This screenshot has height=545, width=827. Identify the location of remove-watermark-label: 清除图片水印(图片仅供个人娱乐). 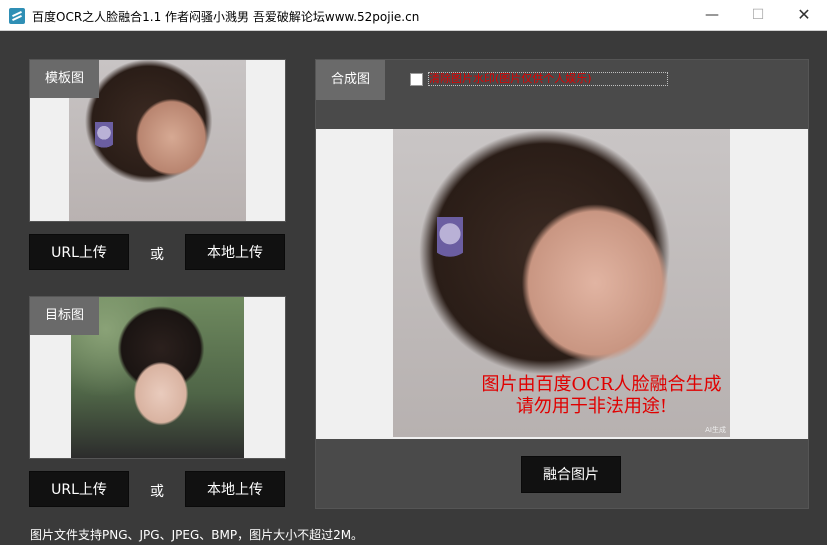
(548, 79).